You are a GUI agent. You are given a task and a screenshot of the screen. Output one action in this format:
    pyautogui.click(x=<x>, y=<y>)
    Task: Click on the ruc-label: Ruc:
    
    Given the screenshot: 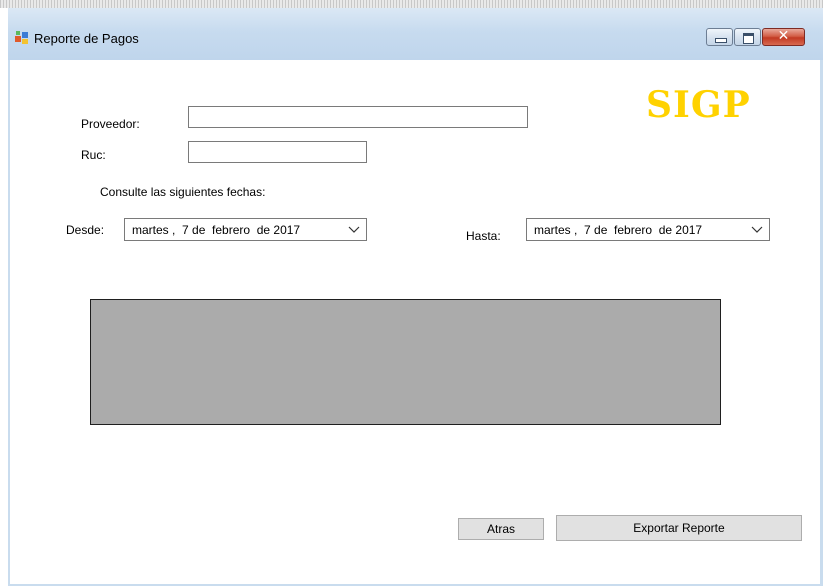 What is the action you would take?
    pyautogui.click(x=93, y=155)
    